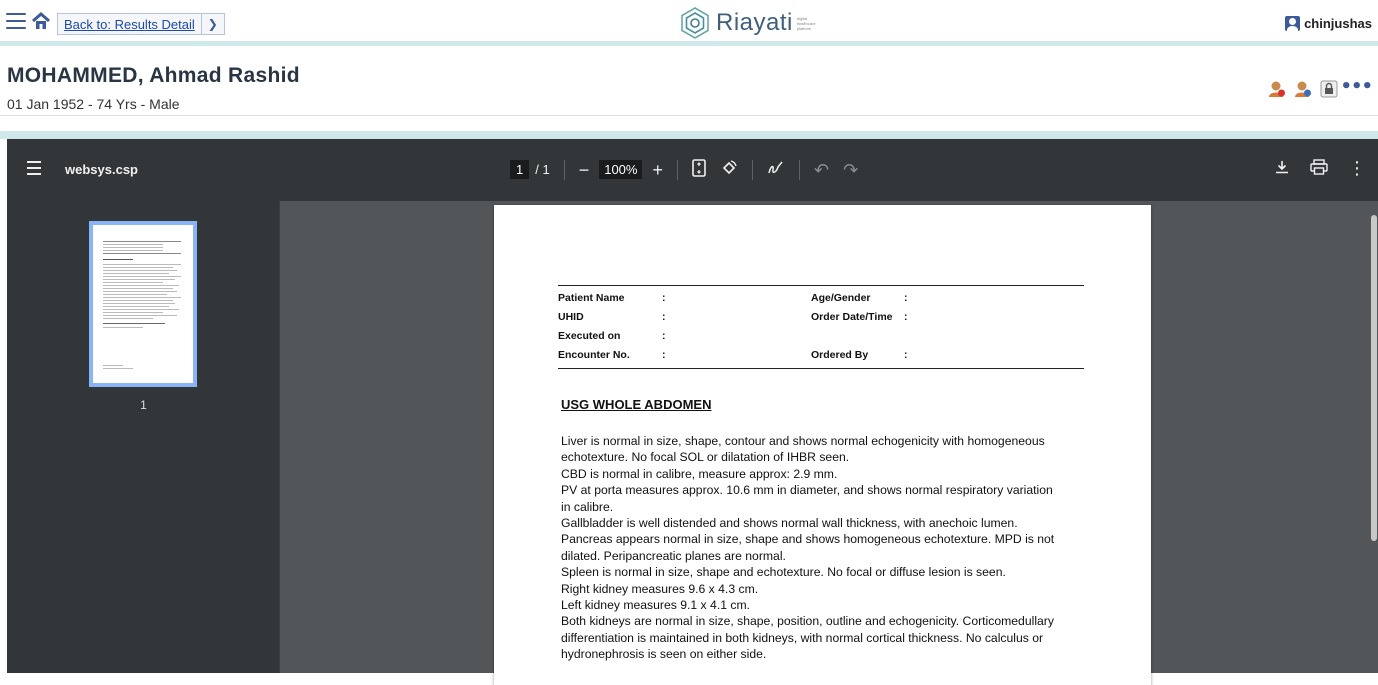  I want to click on header-cell: Encounter No., so click(594, 355).